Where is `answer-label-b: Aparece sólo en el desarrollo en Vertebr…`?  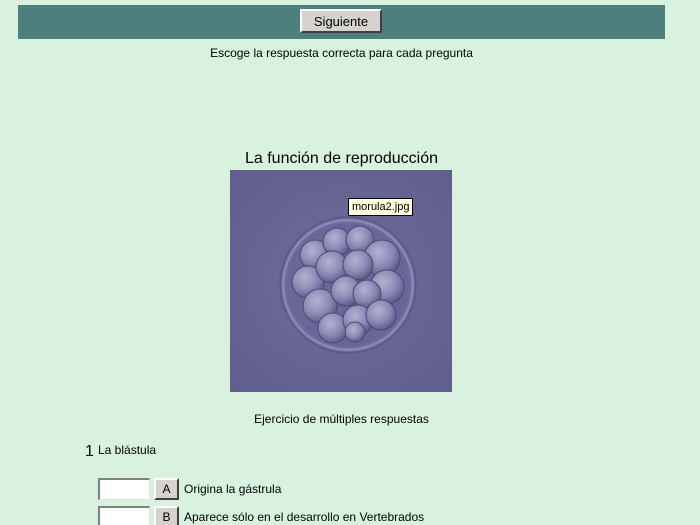
answer-label-b: Aparece sólo en el desarrollo en Vertebr… is located at coordinates (304, 517).